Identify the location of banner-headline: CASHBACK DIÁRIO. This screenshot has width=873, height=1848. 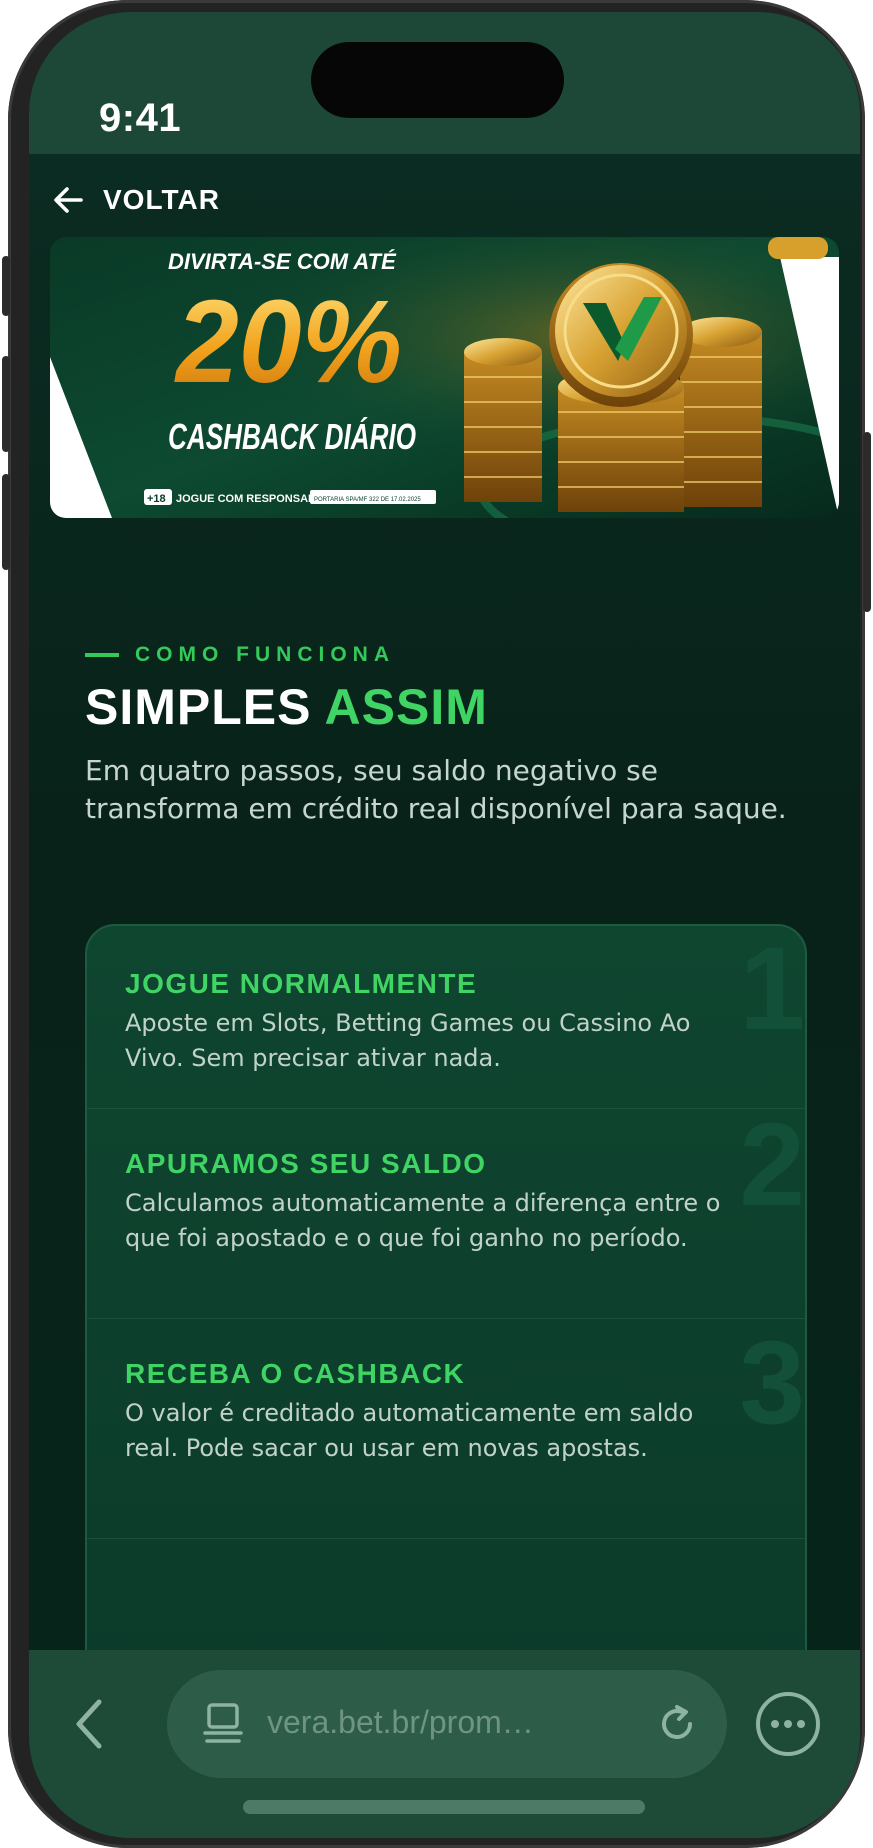
(292, 436).